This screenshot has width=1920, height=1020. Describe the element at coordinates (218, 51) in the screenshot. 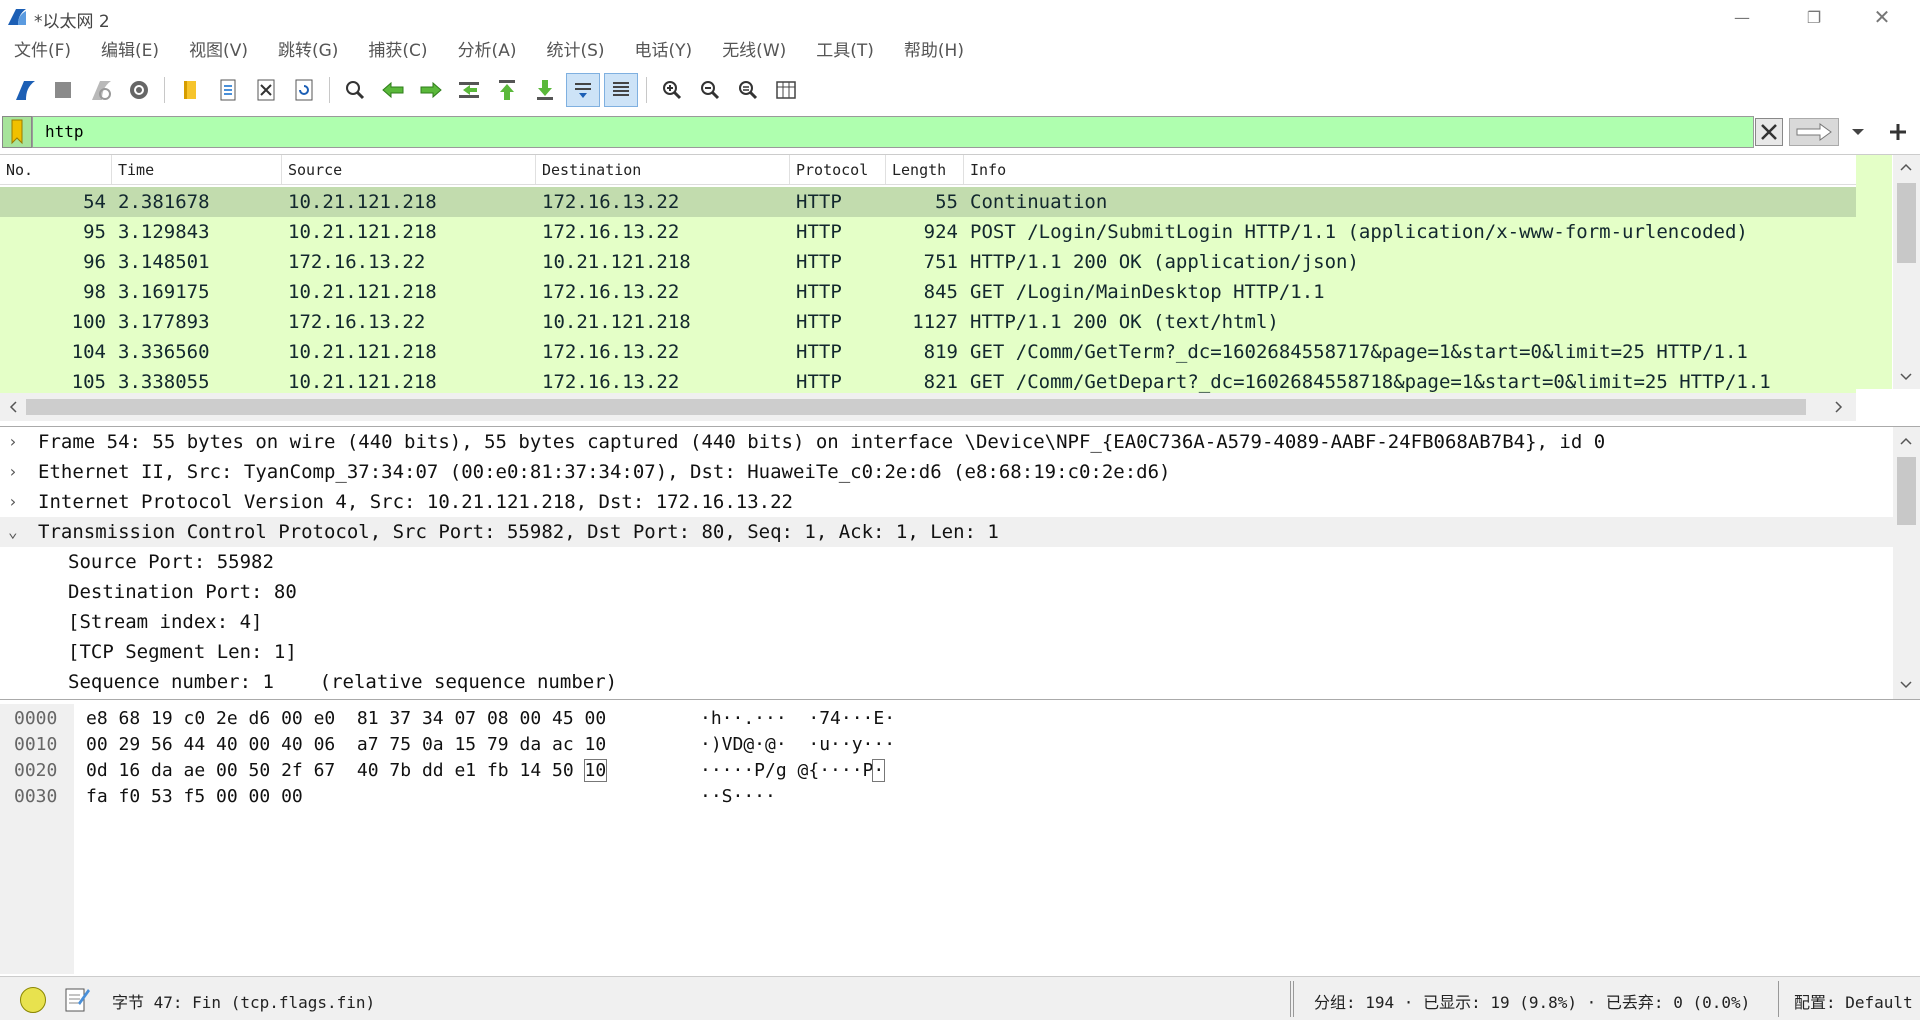

I see `menu-view: 视图(V)` at that location.